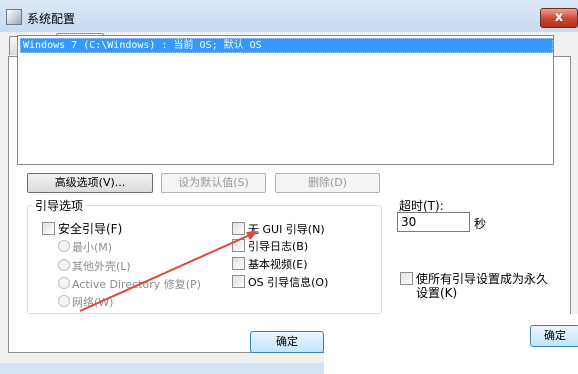 The width and height of the screenshot is (578, 374). I want to click on ad-repair-label: Active Directory 修复(P), so click(136, 284).